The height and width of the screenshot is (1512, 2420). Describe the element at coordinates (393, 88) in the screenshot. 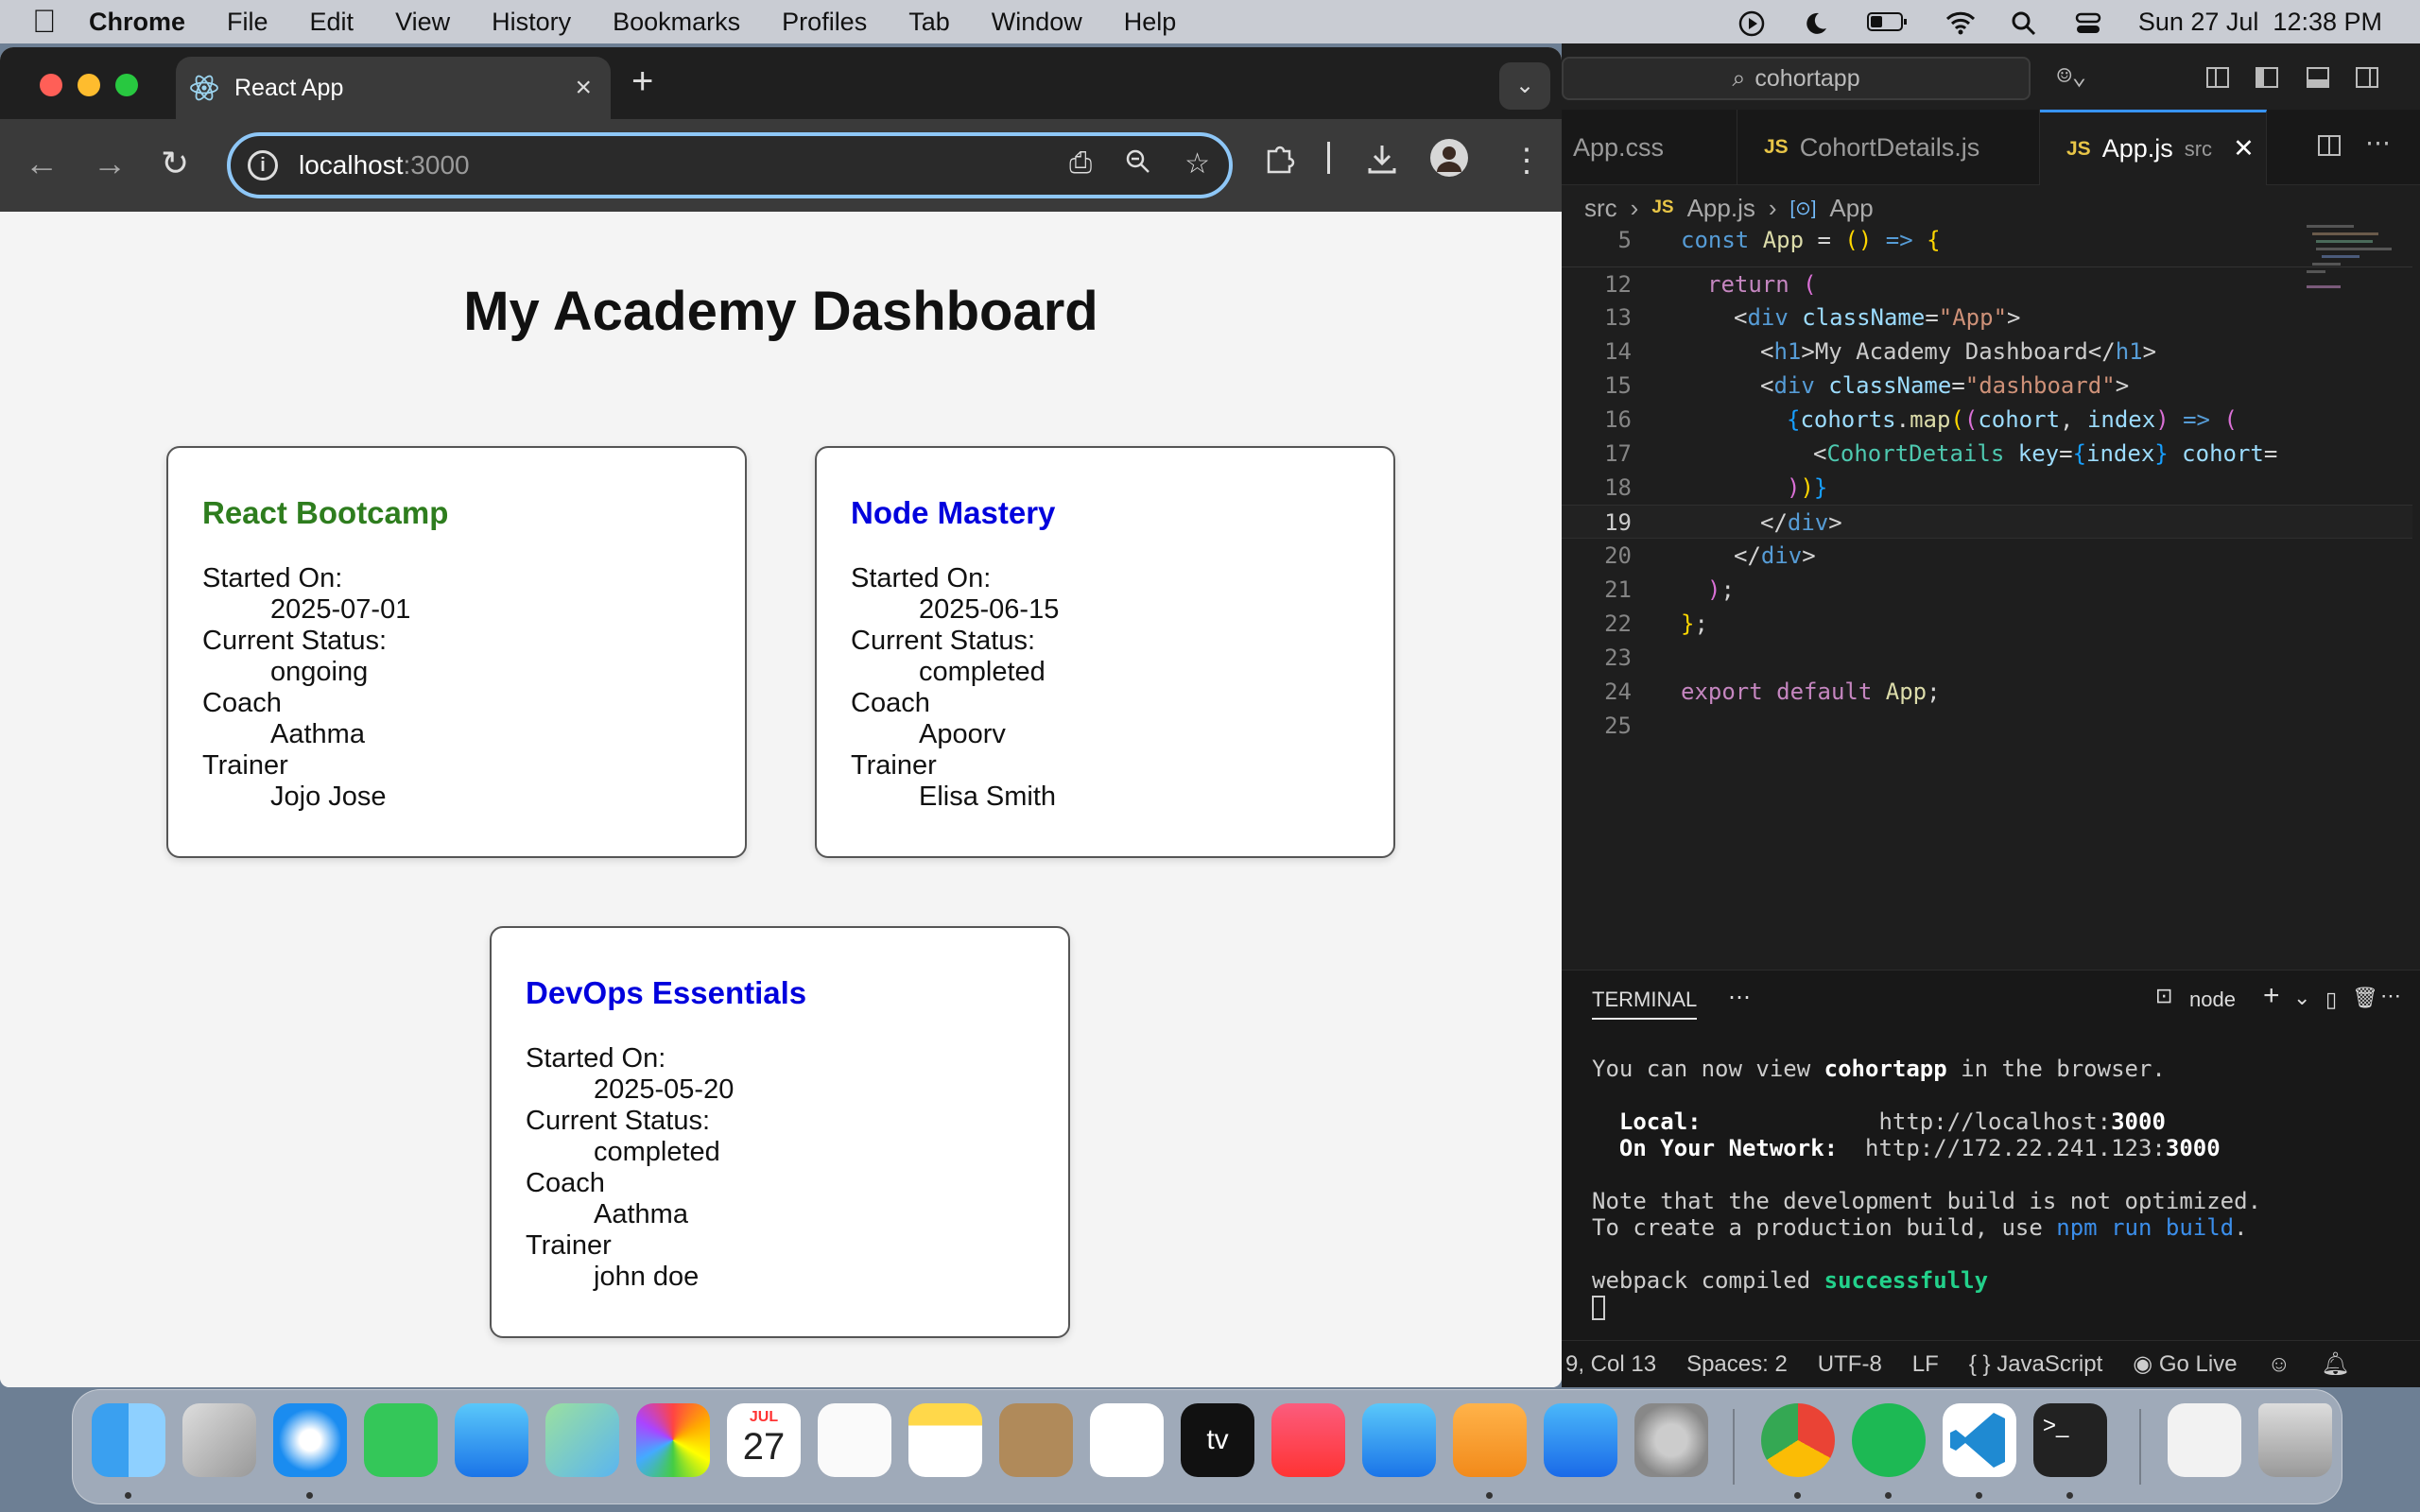

I see `browser-tab-react-app: React App ×` at that location.